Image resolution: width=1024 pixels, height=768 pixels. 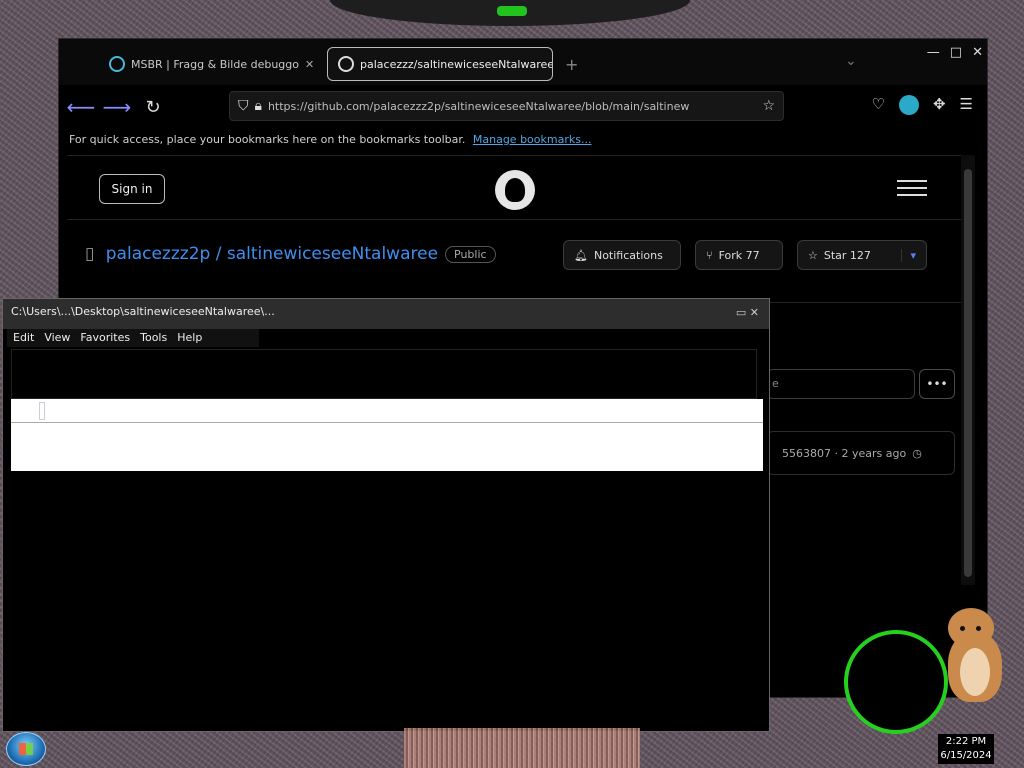 What do you see at coordinates (917, 453) in the screenshot?
I see `history-clock-icon: ◷` at bounding box center [917, 453].